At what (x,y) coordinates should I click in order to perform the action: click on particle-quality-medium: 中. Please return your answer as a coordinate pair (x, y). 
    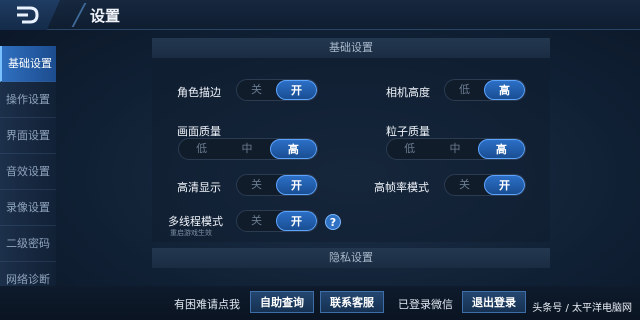
    Looking at the image, I should click on (454, 149).